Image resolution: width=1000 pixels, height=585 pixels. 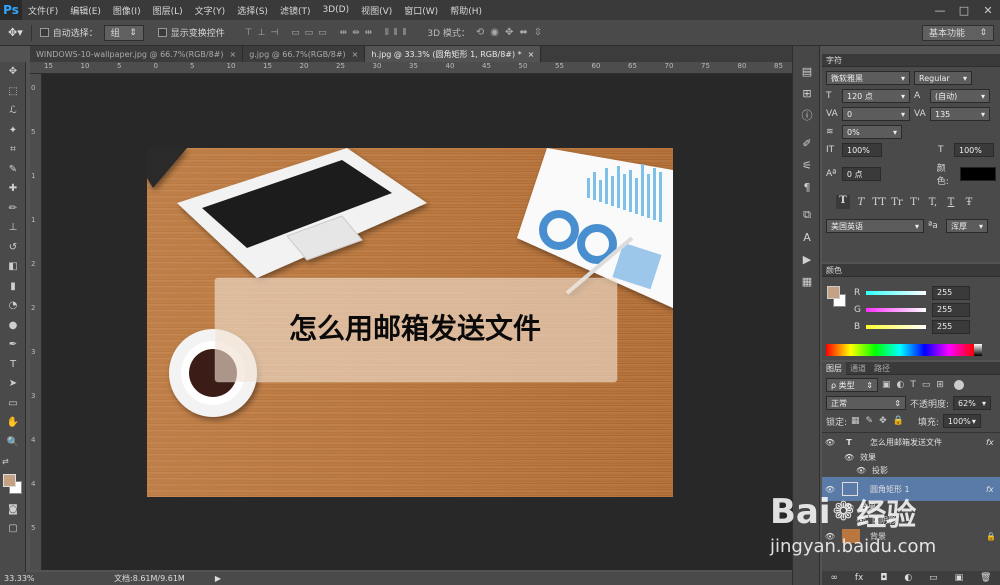 I want to click on actions-panel-icon: ▶, so click(x=807, y=259).